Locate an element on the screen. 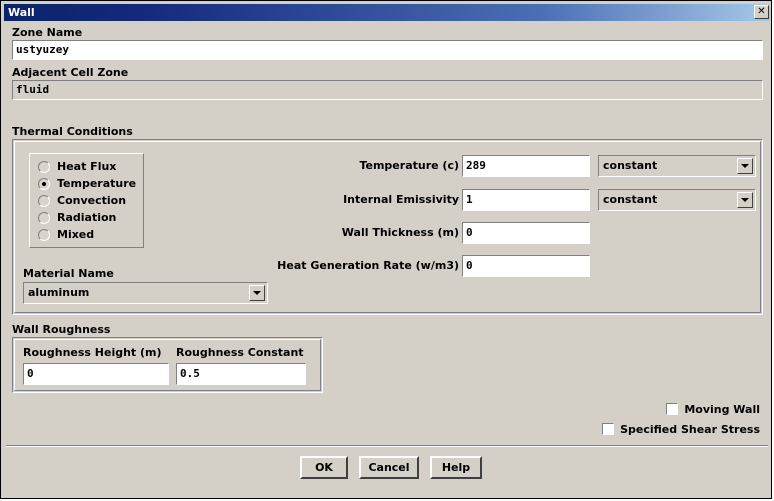 Image resolution: width=774 pixels, height=501 pixels. radio-convection: Convection is located at coordinates (82, 200).